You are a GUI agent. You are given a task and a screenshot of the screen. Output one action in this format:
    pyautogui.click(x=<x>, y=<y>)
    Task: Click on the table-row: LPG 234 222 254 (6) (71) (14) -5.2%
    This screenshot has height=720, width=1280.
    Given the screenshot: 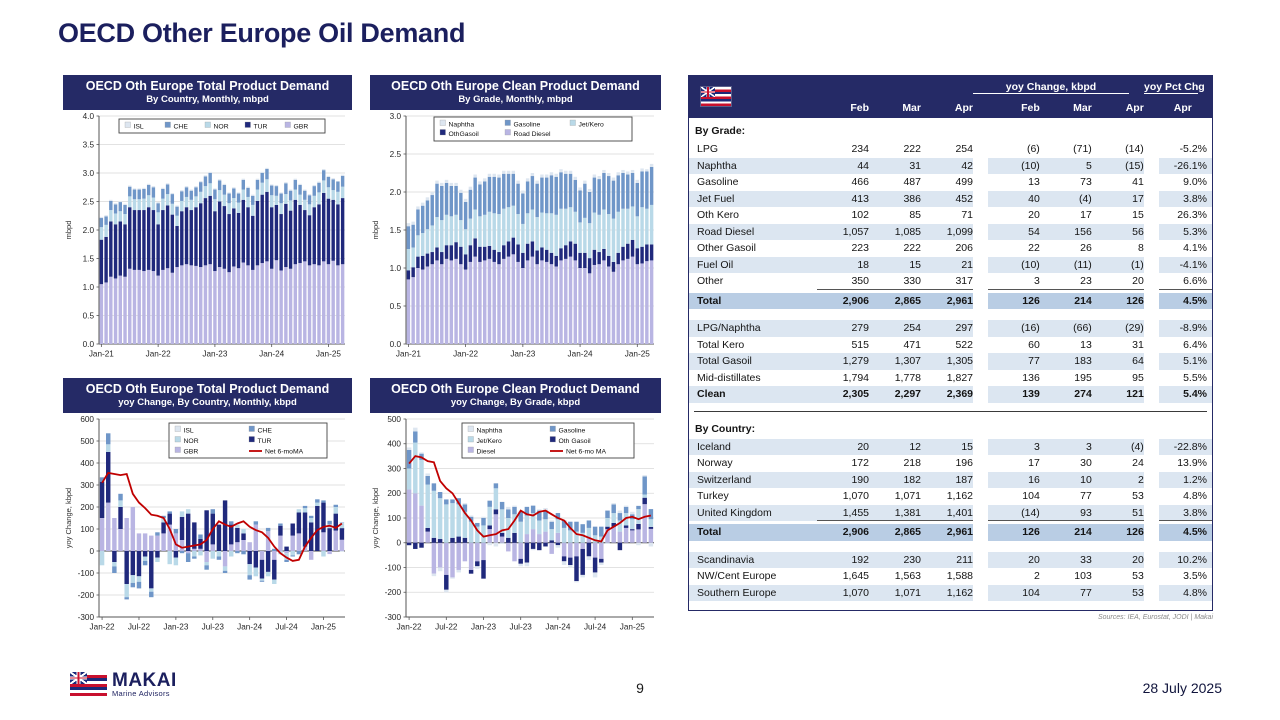 What is the action you would take?
    pyautogui.click(x=952, y=149)
    